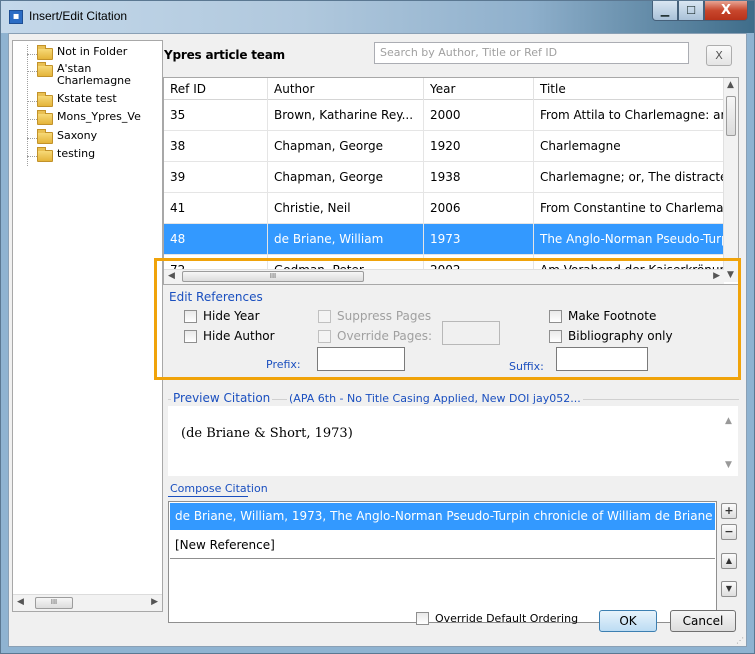 The height and width of the screenshot is (654, 755). What do you see at coordinates (497, 618) in the screenshot?
I see `override-default-ordering-checkbox: Override Default Ordering` at bounding box center [497, 618].